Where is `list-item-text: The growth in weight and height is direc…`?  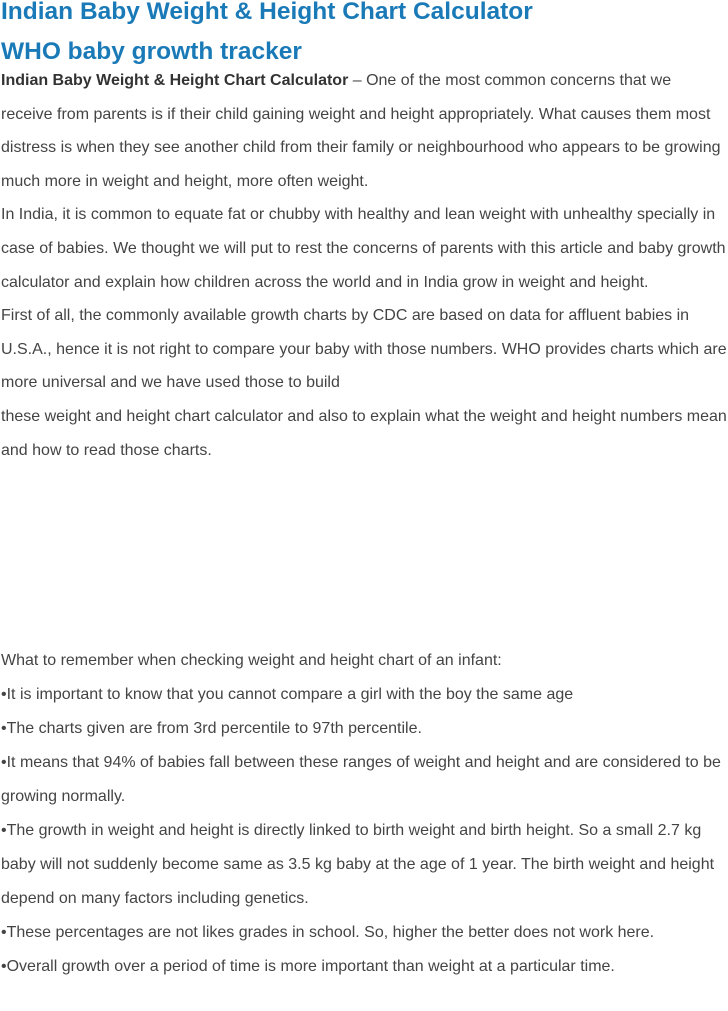
list-item-text: The growth in weight and height is direc… is located at coordinates (358, 864).